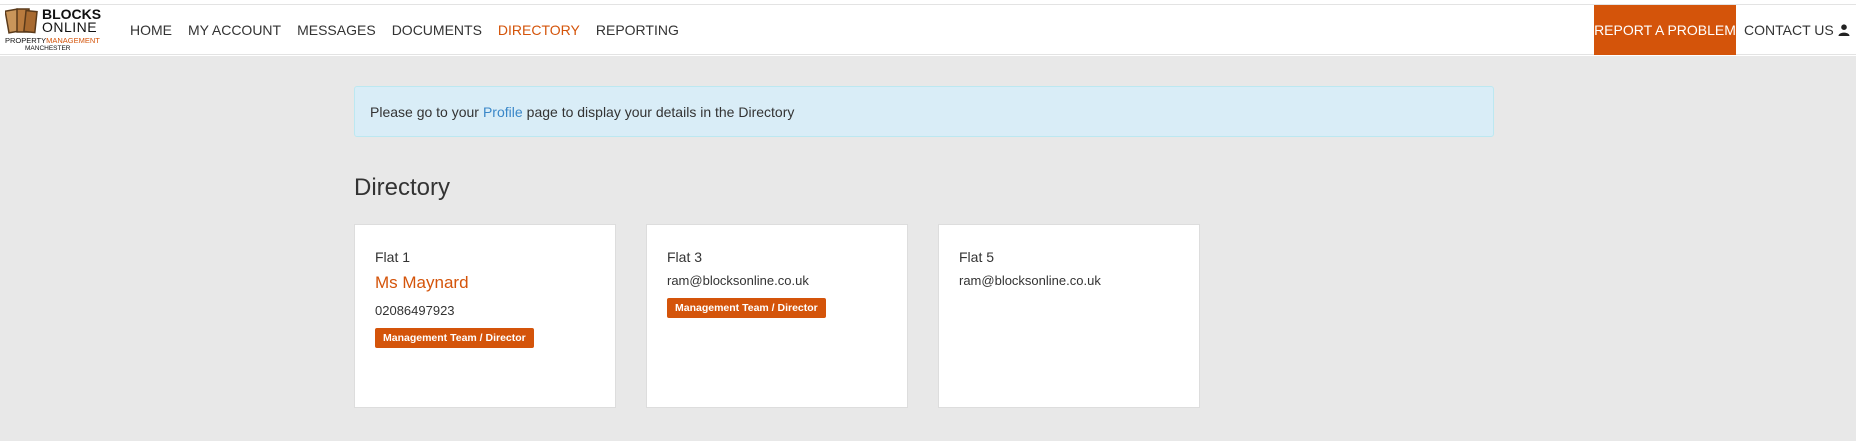  I want to click on user-icon, so click(1844, 30).